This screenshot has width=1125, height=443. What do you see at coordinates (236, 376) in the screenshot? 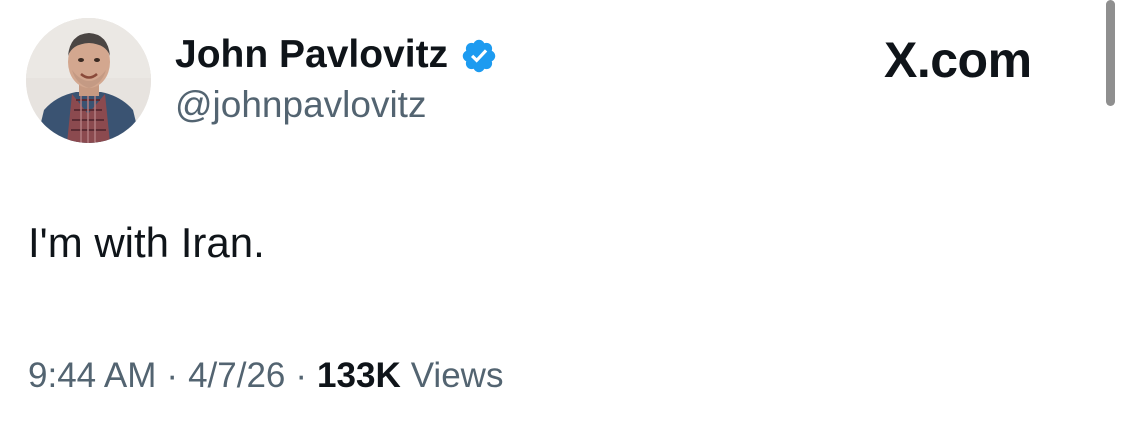
I see `tweet-date: 4/7/26` at bounding box center [236, 376].